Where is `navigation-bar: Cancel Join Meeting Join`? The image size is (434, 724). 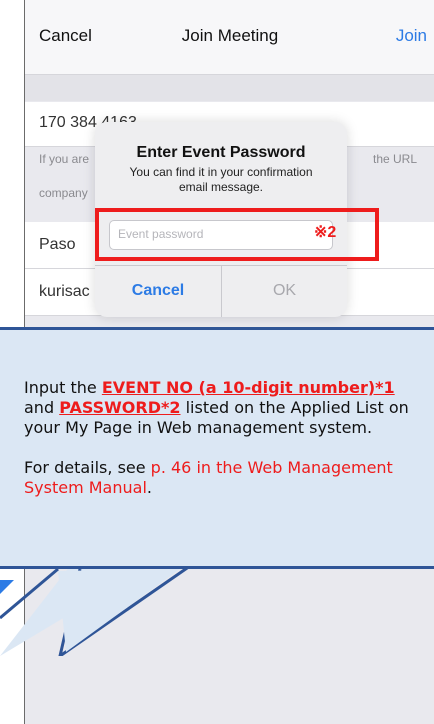 navigation-bar: Cancel Join Meeting Join is located at coordinates (229, 37).